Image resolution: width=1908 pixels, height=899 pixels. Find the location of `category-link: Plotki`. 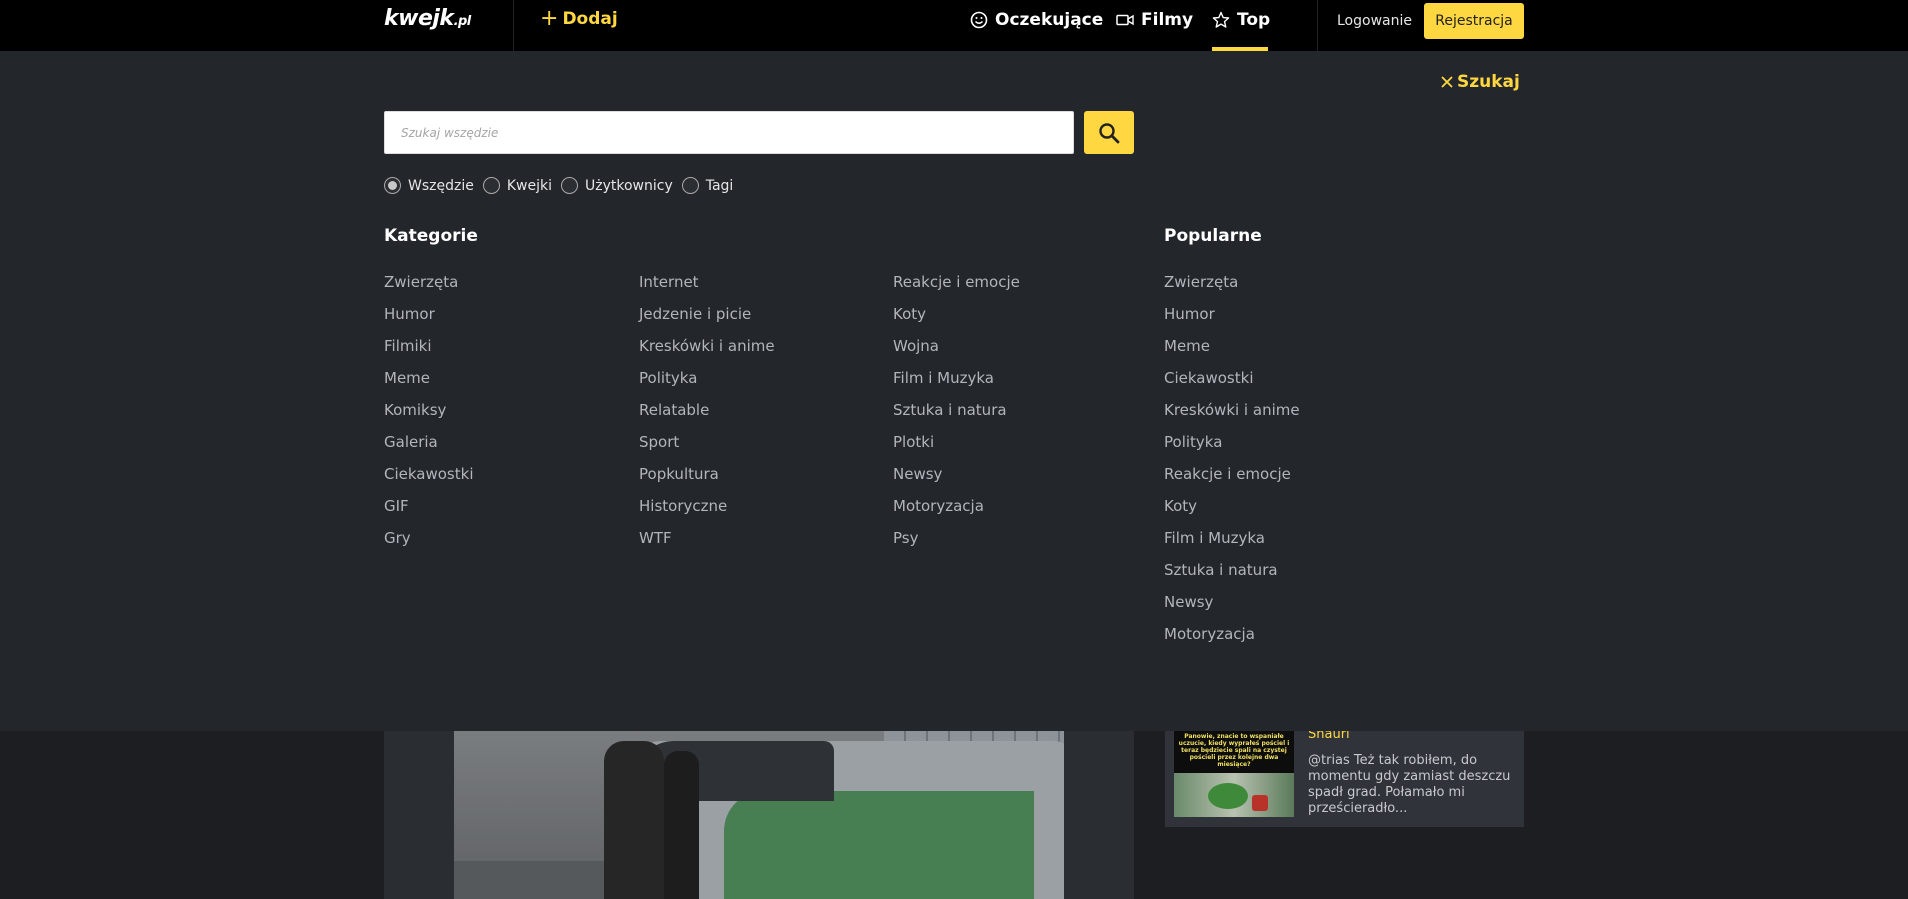

category-link: Plotki is located at coordinates (956, 448).